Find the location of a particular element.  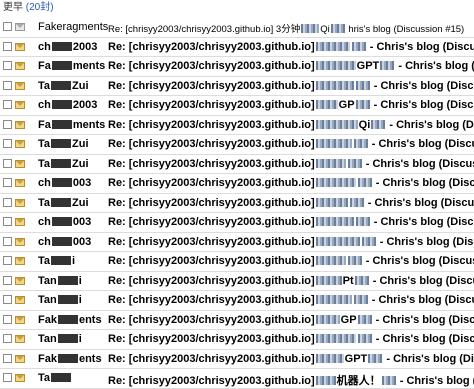

subject-fragment: GPT is located at coordinates (368, 66).